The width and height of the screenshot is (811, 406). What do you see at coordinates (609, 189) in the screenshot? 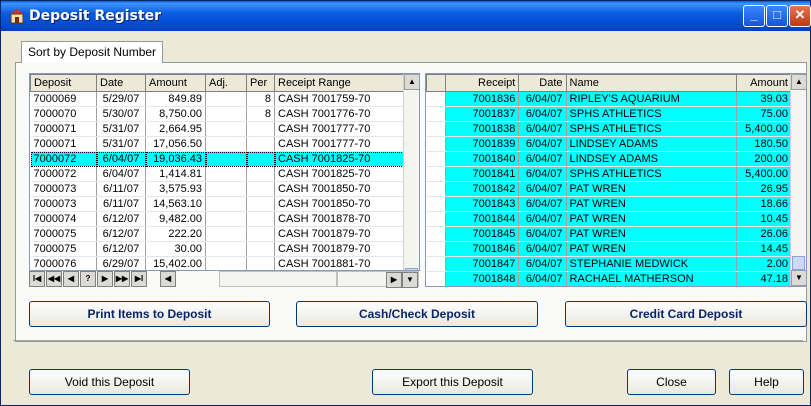
I see `table-row: 7001842 6/04/07 PAT WREN 26.95` at bounding box center [609, 189].